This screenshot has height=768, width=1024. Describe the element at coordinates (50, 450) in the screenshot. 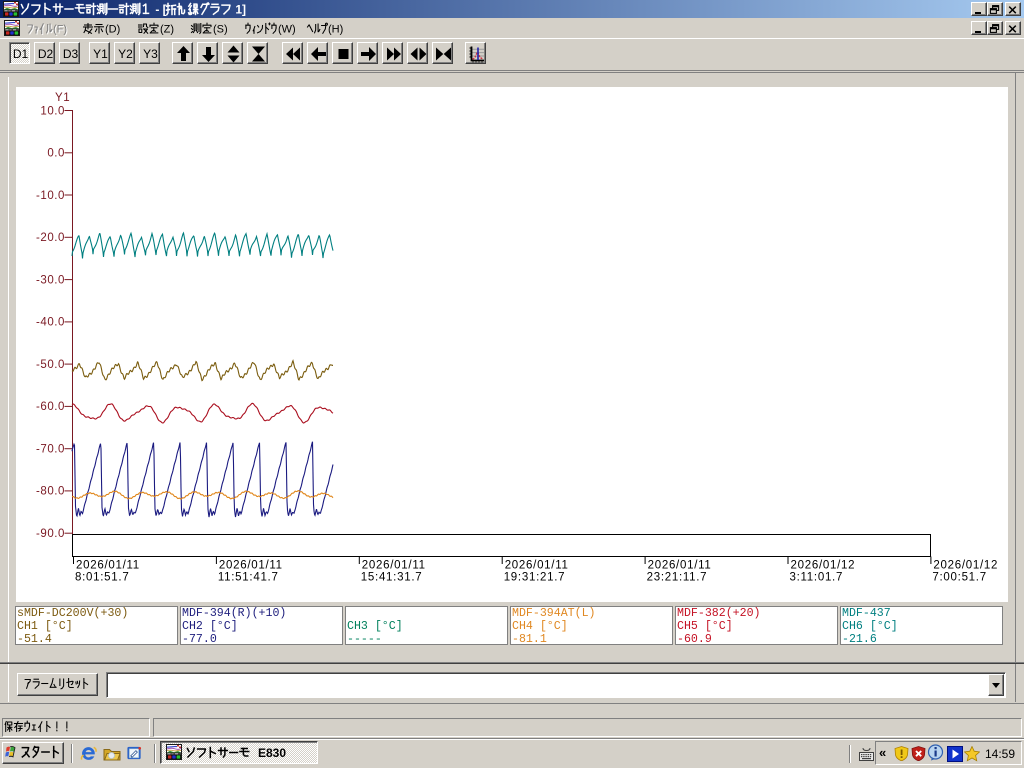

I see `svg-text: -70.0` at that location.